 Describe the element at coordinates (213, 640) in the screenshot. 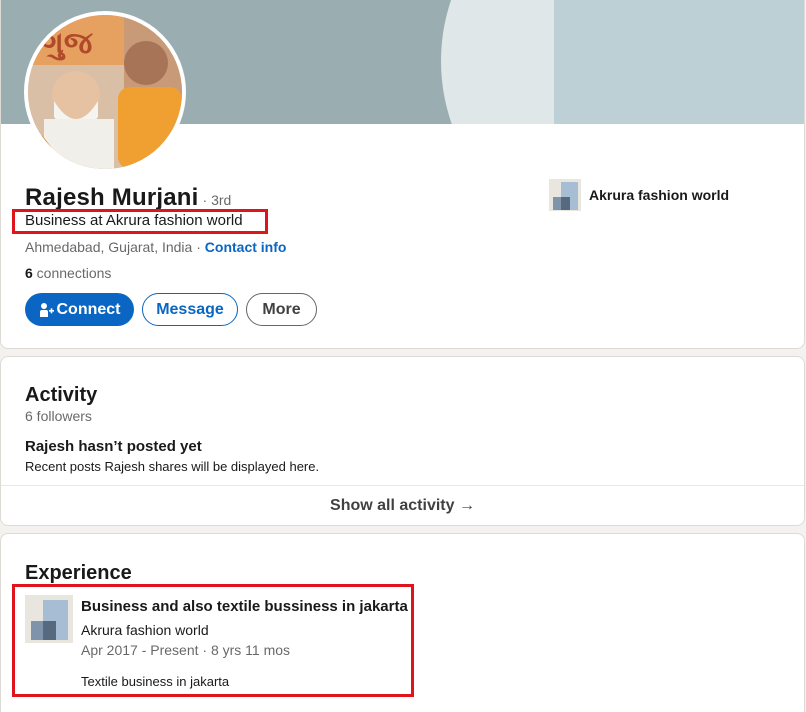

I see `highlight-box-experience` at that location.